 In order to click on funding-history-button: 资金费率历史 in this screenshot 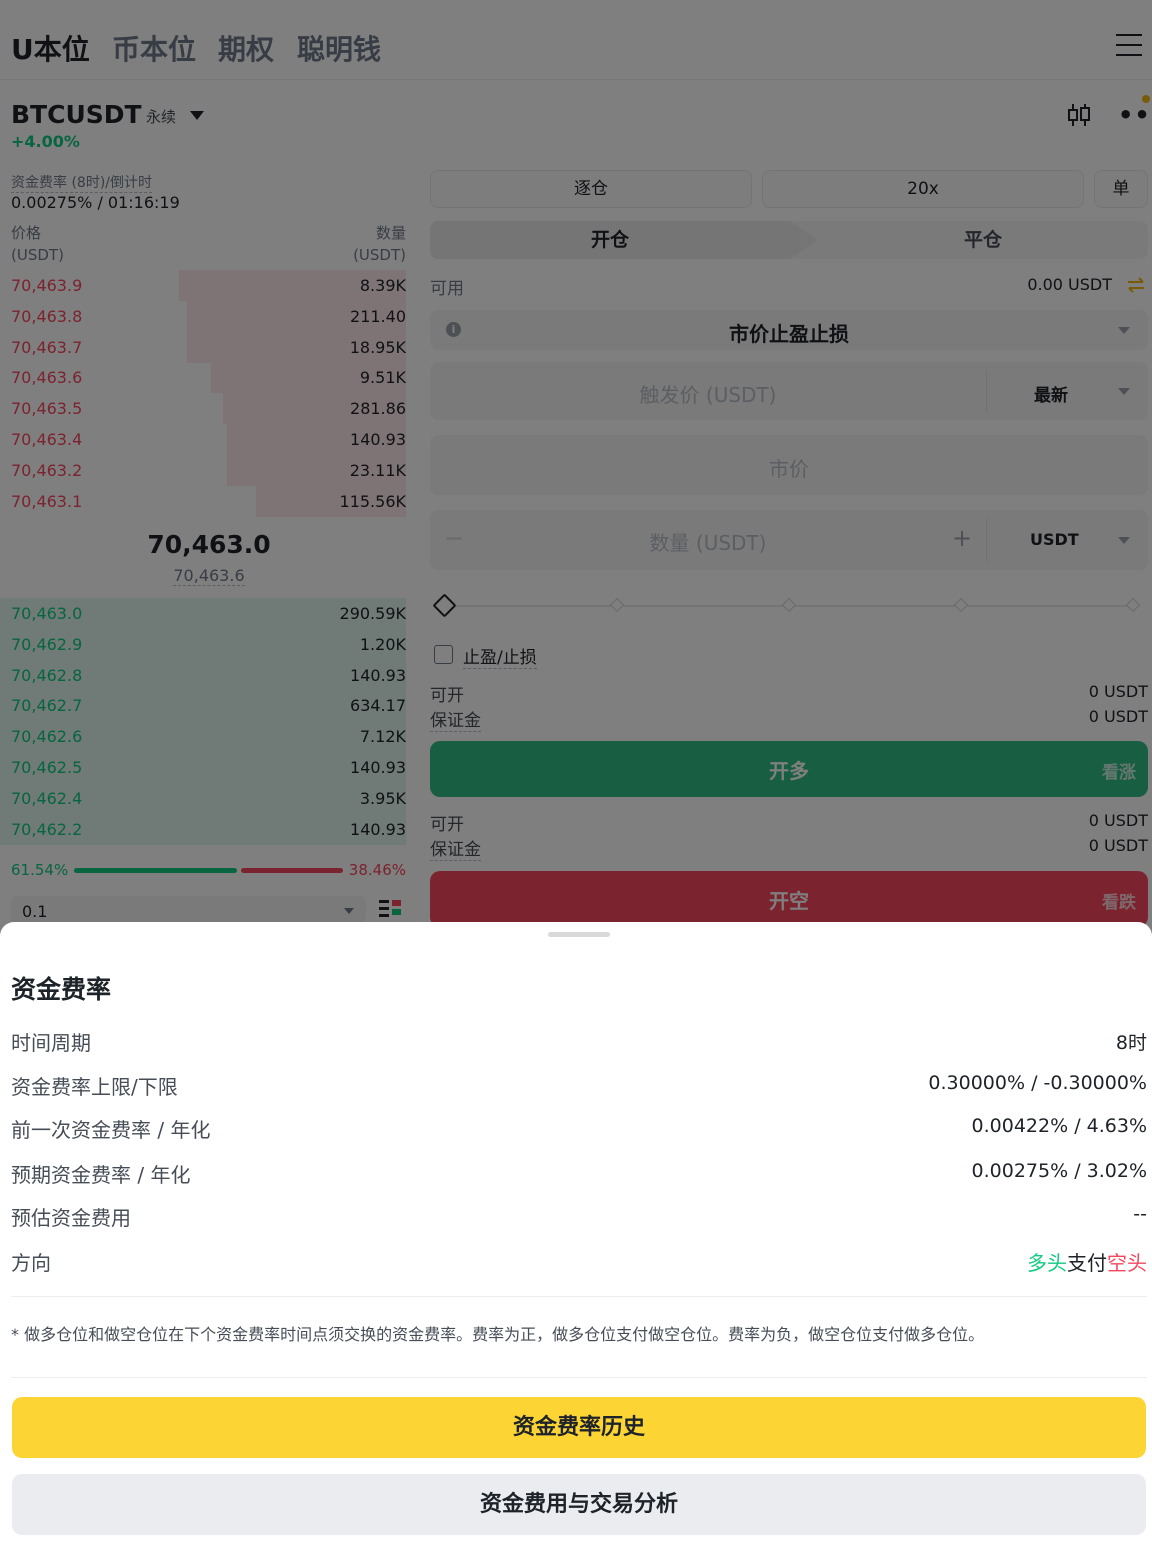, I will do `click(579, 1427)`.